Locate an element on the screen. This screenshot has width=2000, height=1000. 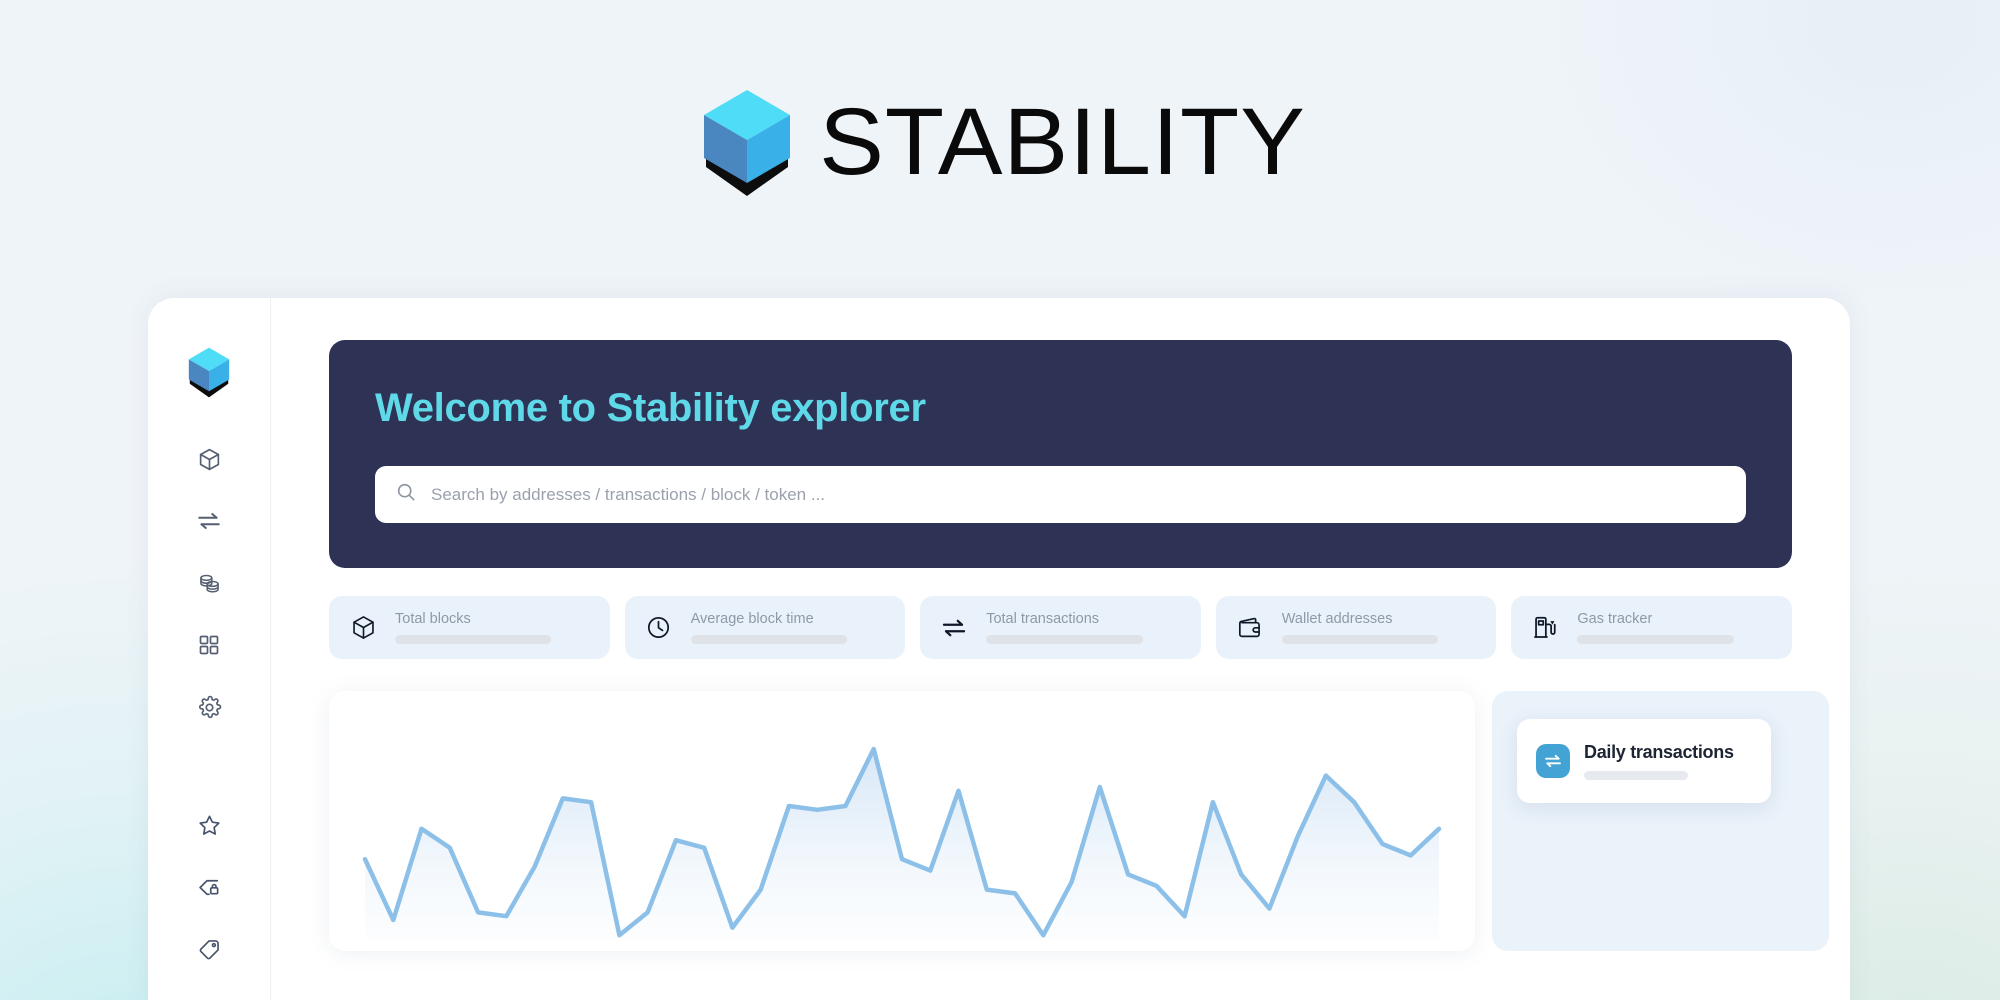
sidebar is located at coordinates (209, 649).